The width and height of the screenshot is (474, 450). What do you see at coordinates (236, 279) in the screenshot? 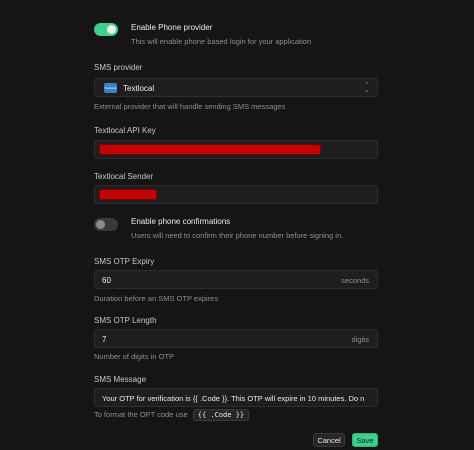
I see `otp-expiry-input: 60 seconds` at bounding box center [236, 279].